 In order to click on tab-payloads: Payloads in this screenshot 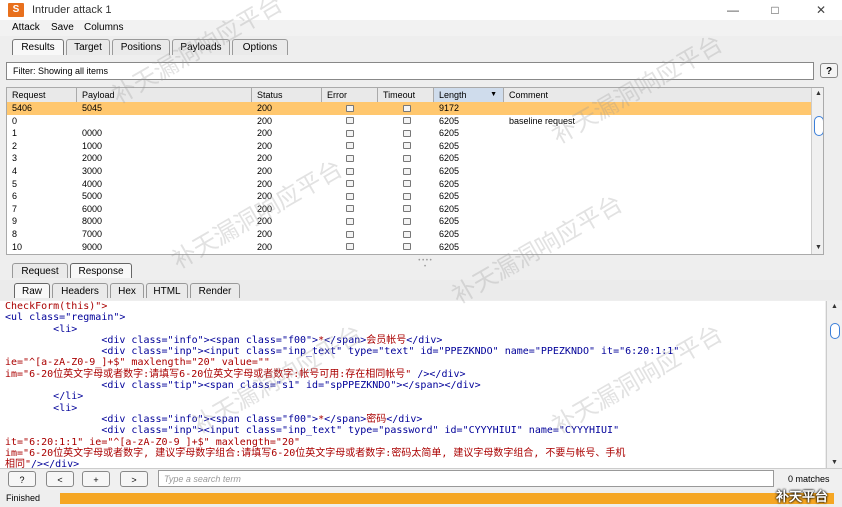, I will do `click(201, 47)`.